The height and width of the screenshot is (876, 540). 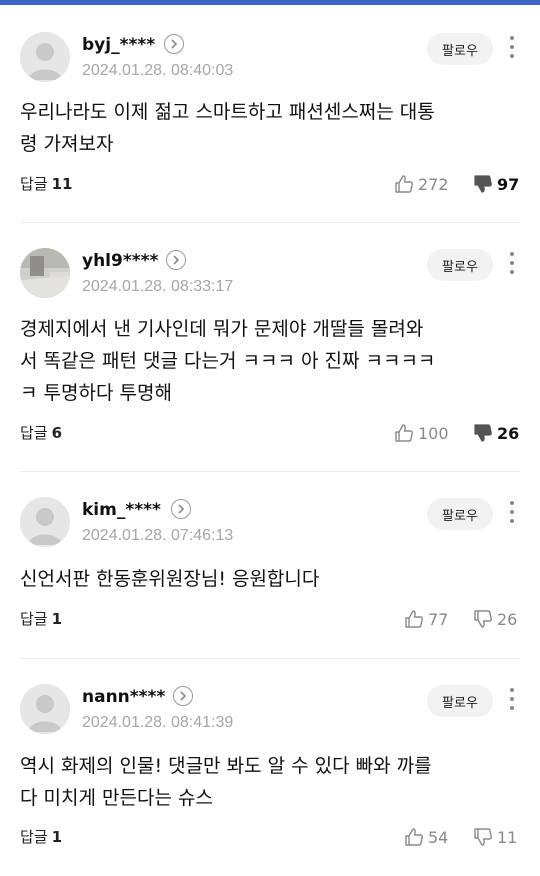 What do you see at coordinates (227, 112) in the screenshot?
I see `comment-text-line: 우리나라도 이제 젊고 스마트하고 패션센스쩌는 대통` at bounding box center [227, 112].